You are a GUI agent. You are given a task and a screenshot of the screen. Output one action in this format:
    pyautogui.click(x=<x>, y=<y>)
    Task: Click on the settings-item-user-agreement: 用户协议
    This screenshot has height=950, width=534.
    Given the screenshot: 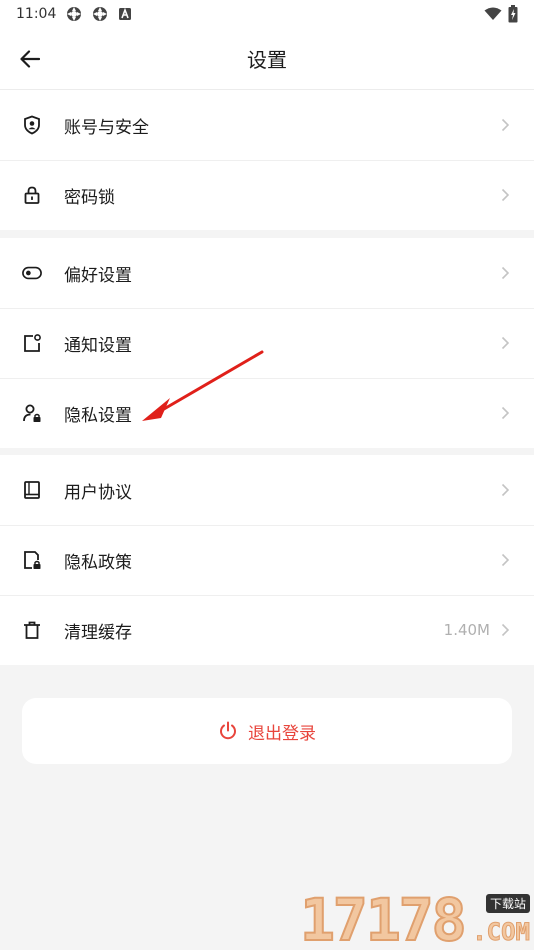 What is the action you would take?
    pyautogui.click(x=267, y=490)
    